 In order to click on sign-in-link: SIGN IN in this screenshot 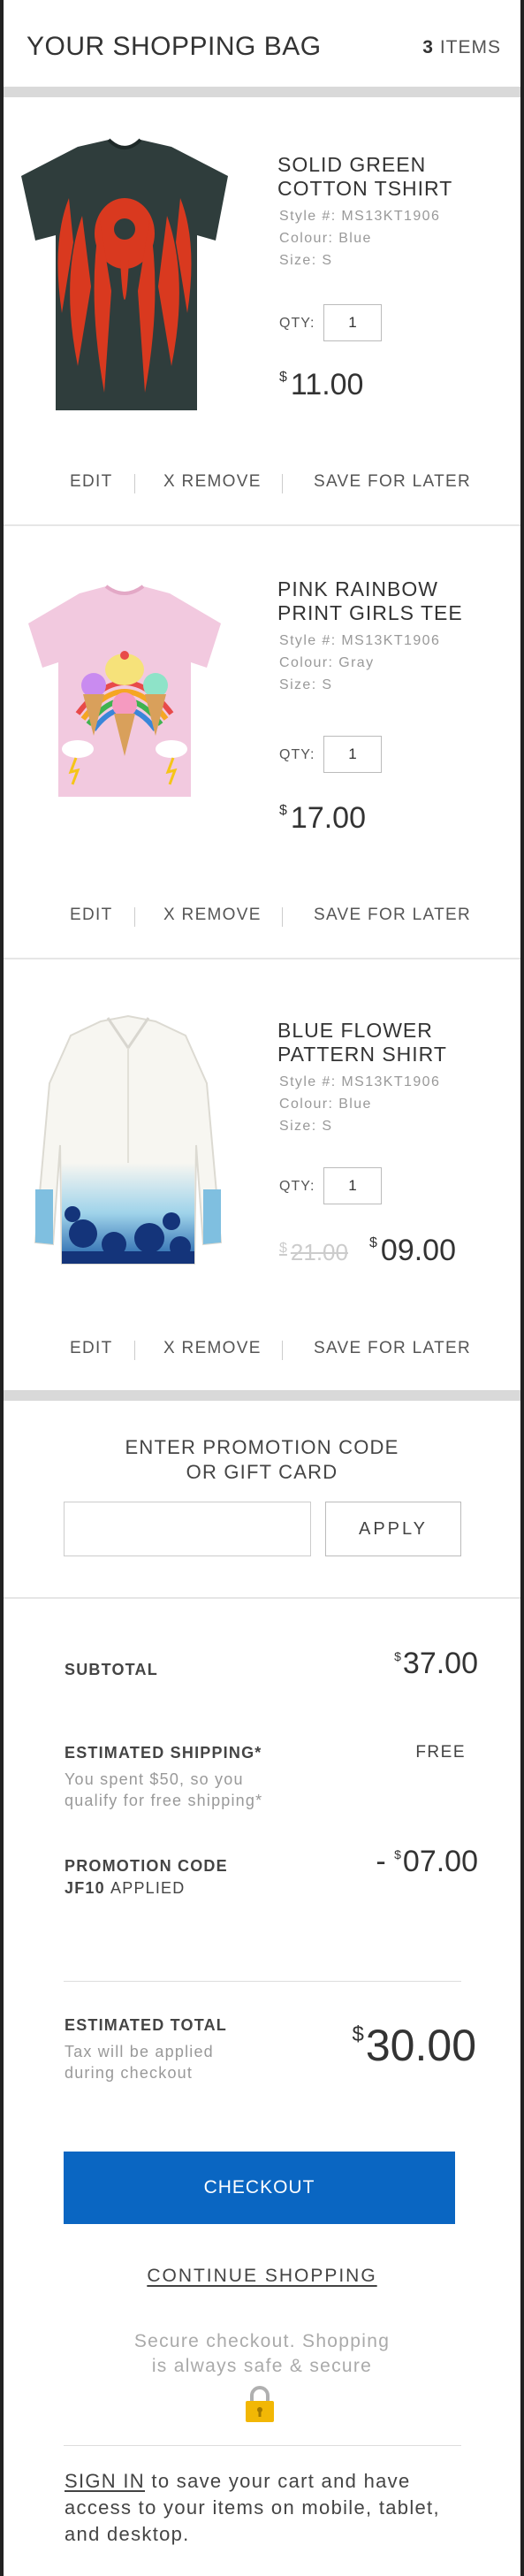, I will do `click(105, 2481)`.